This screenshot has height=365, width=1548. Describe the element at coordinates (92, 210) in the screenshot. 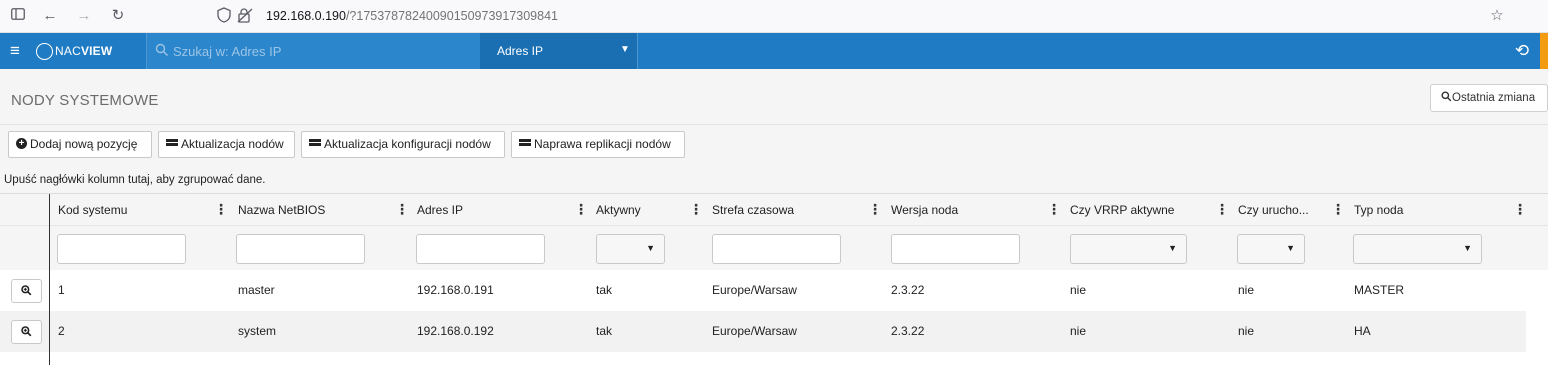

I see `column-header: Kod systemu` at that location.